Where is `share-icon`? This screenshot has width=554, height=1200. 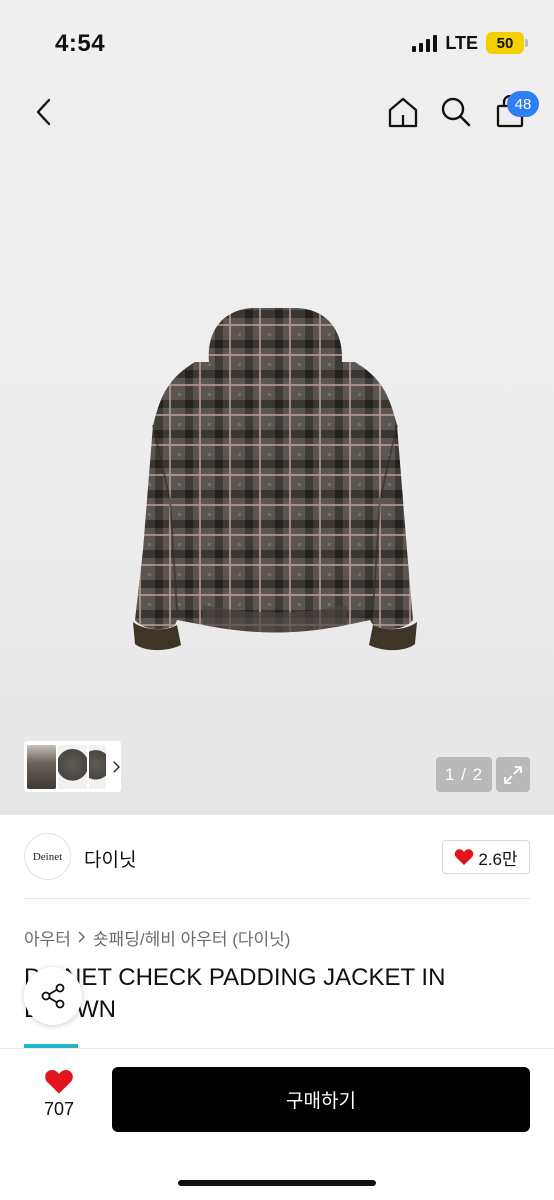
share-icon is located at coordinates (53, 996).